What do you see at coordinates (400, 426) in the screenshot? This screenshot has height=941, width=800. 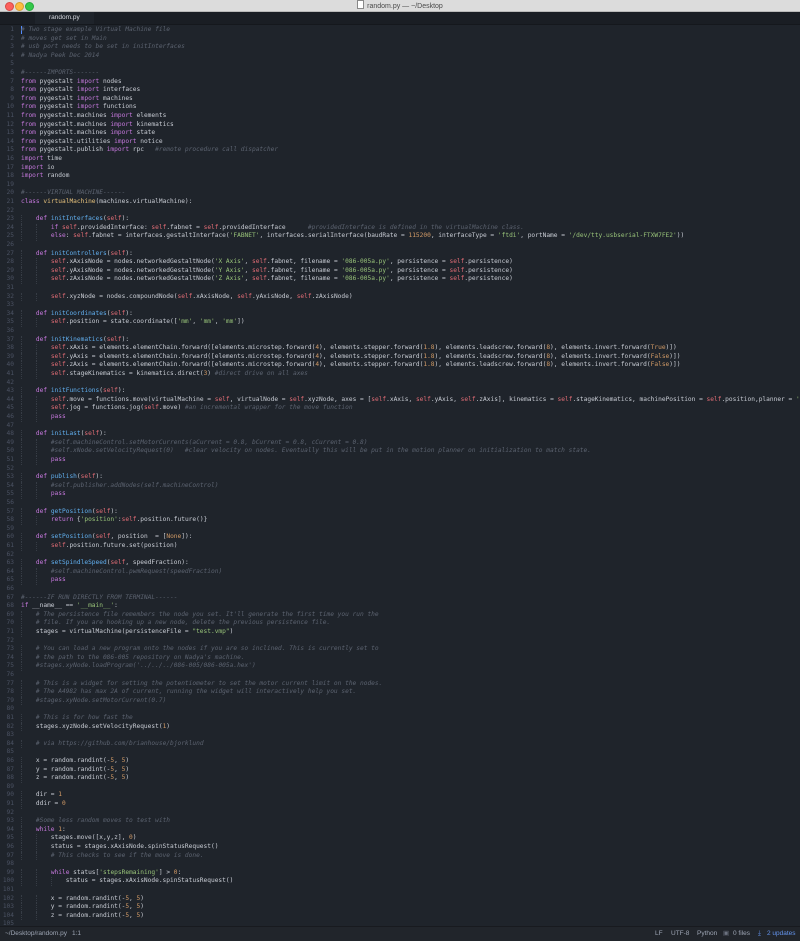 I see `code-line: 47` at bounding box center [400, 426].